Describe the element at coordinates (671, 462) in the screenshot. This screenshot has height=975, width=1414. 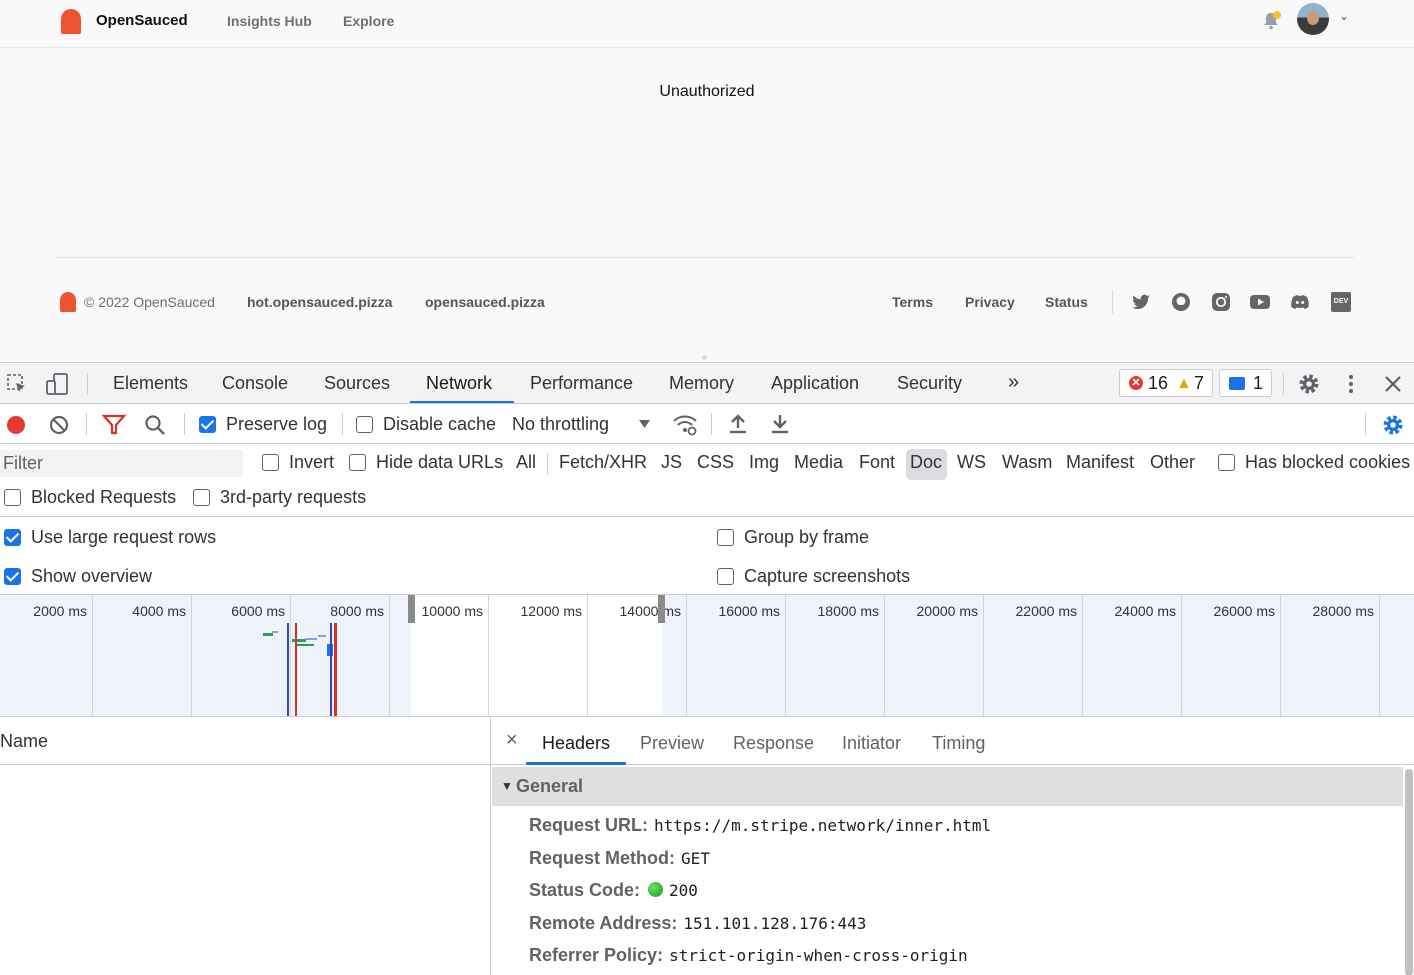
I see `type-filter-js: JS` at that location.